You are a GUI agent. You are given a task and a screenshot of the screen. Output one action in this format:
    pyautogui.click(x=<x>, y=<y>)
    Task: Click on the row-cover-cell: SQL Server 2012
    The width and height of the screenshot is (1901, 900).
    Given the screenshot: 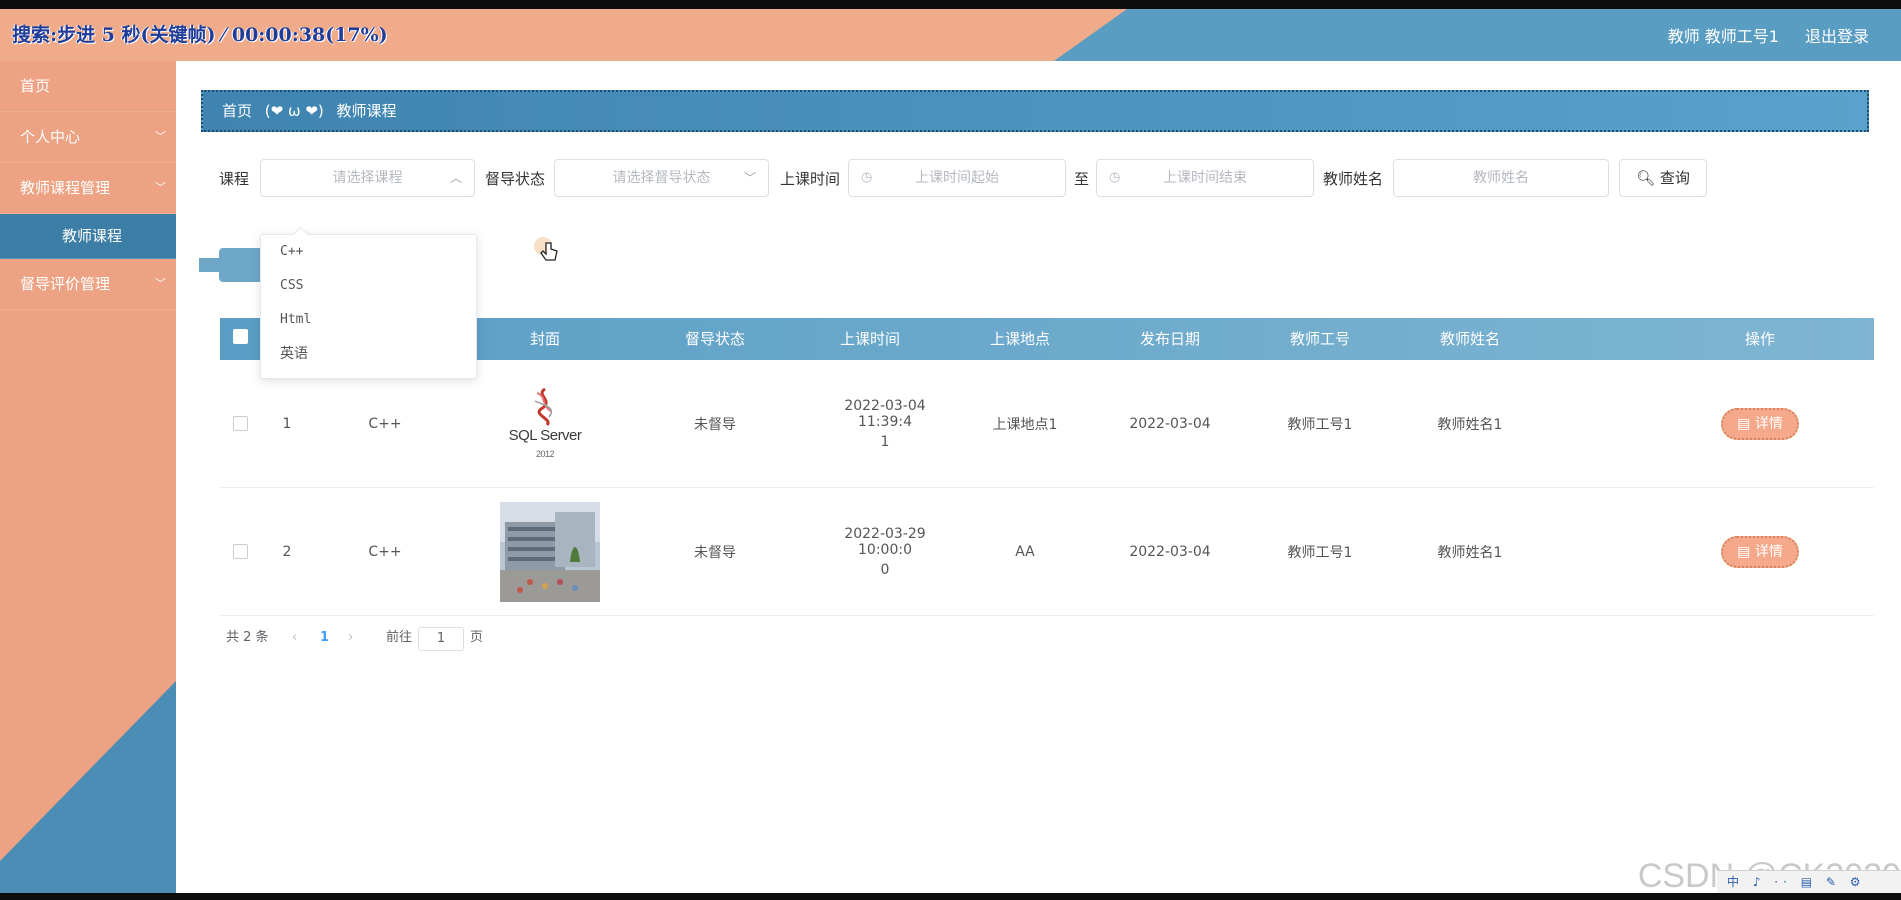 What is the action you would take?
    pyautogui.click(x=545, y=423)
    